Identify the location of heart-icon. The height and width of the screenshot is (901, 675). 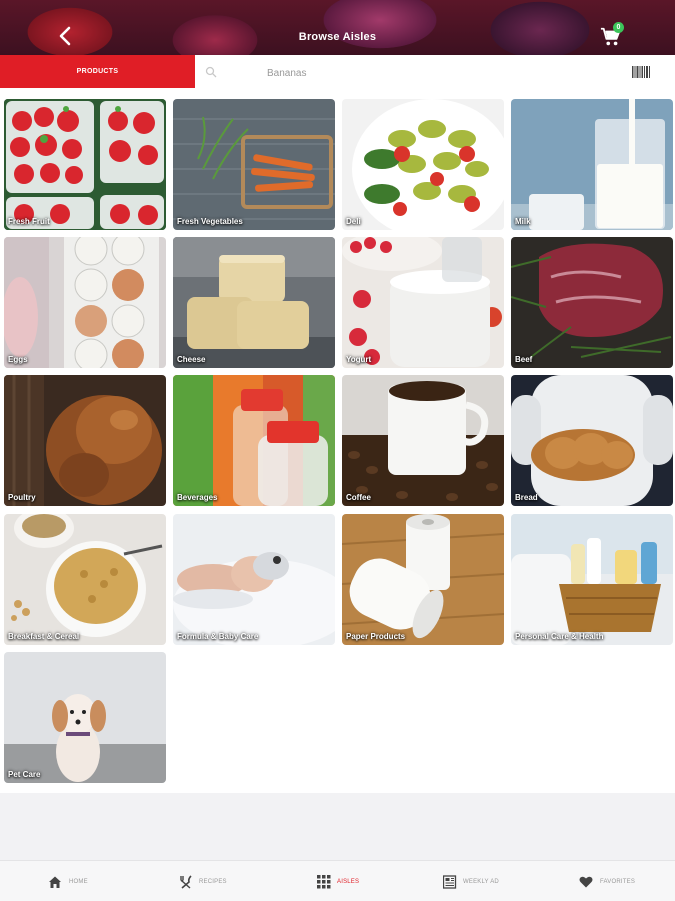
(586, 882).